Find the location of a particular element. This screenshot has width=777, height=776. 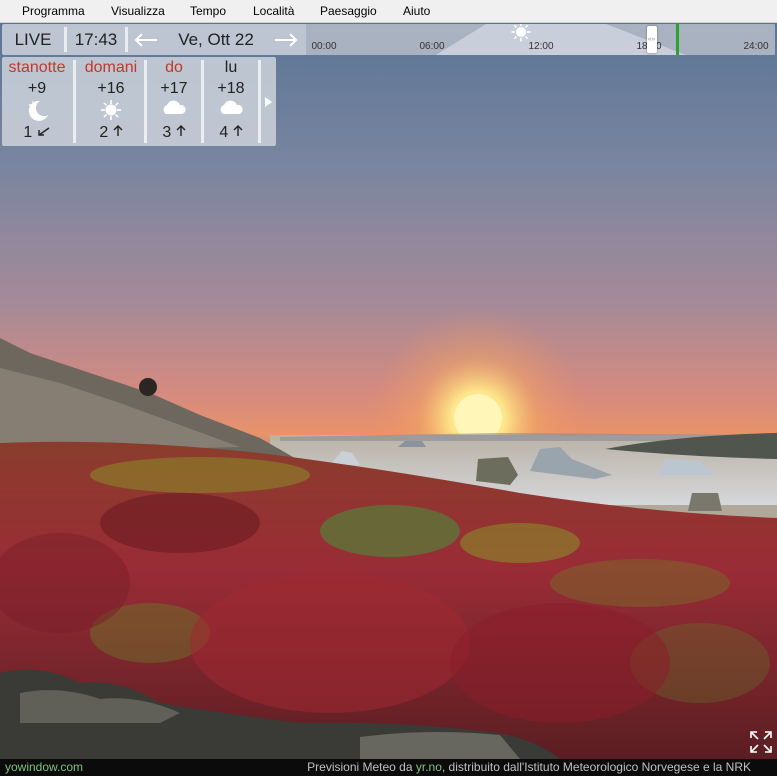

forecast-temp: +9 is located at coordinates (37, 88).